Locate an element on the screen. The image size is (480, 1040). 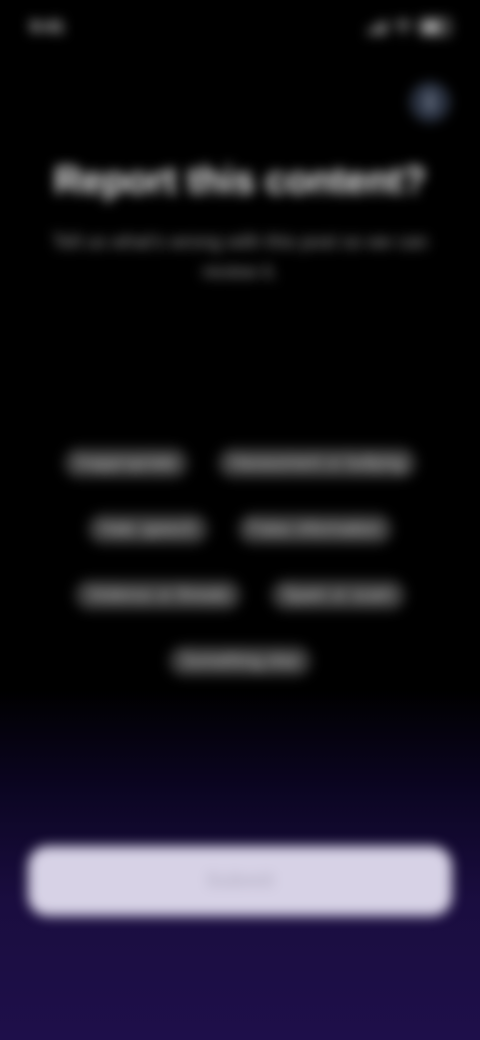
reason-chip-harassment: Harassment or bullying is located at coordinates (317, 463).